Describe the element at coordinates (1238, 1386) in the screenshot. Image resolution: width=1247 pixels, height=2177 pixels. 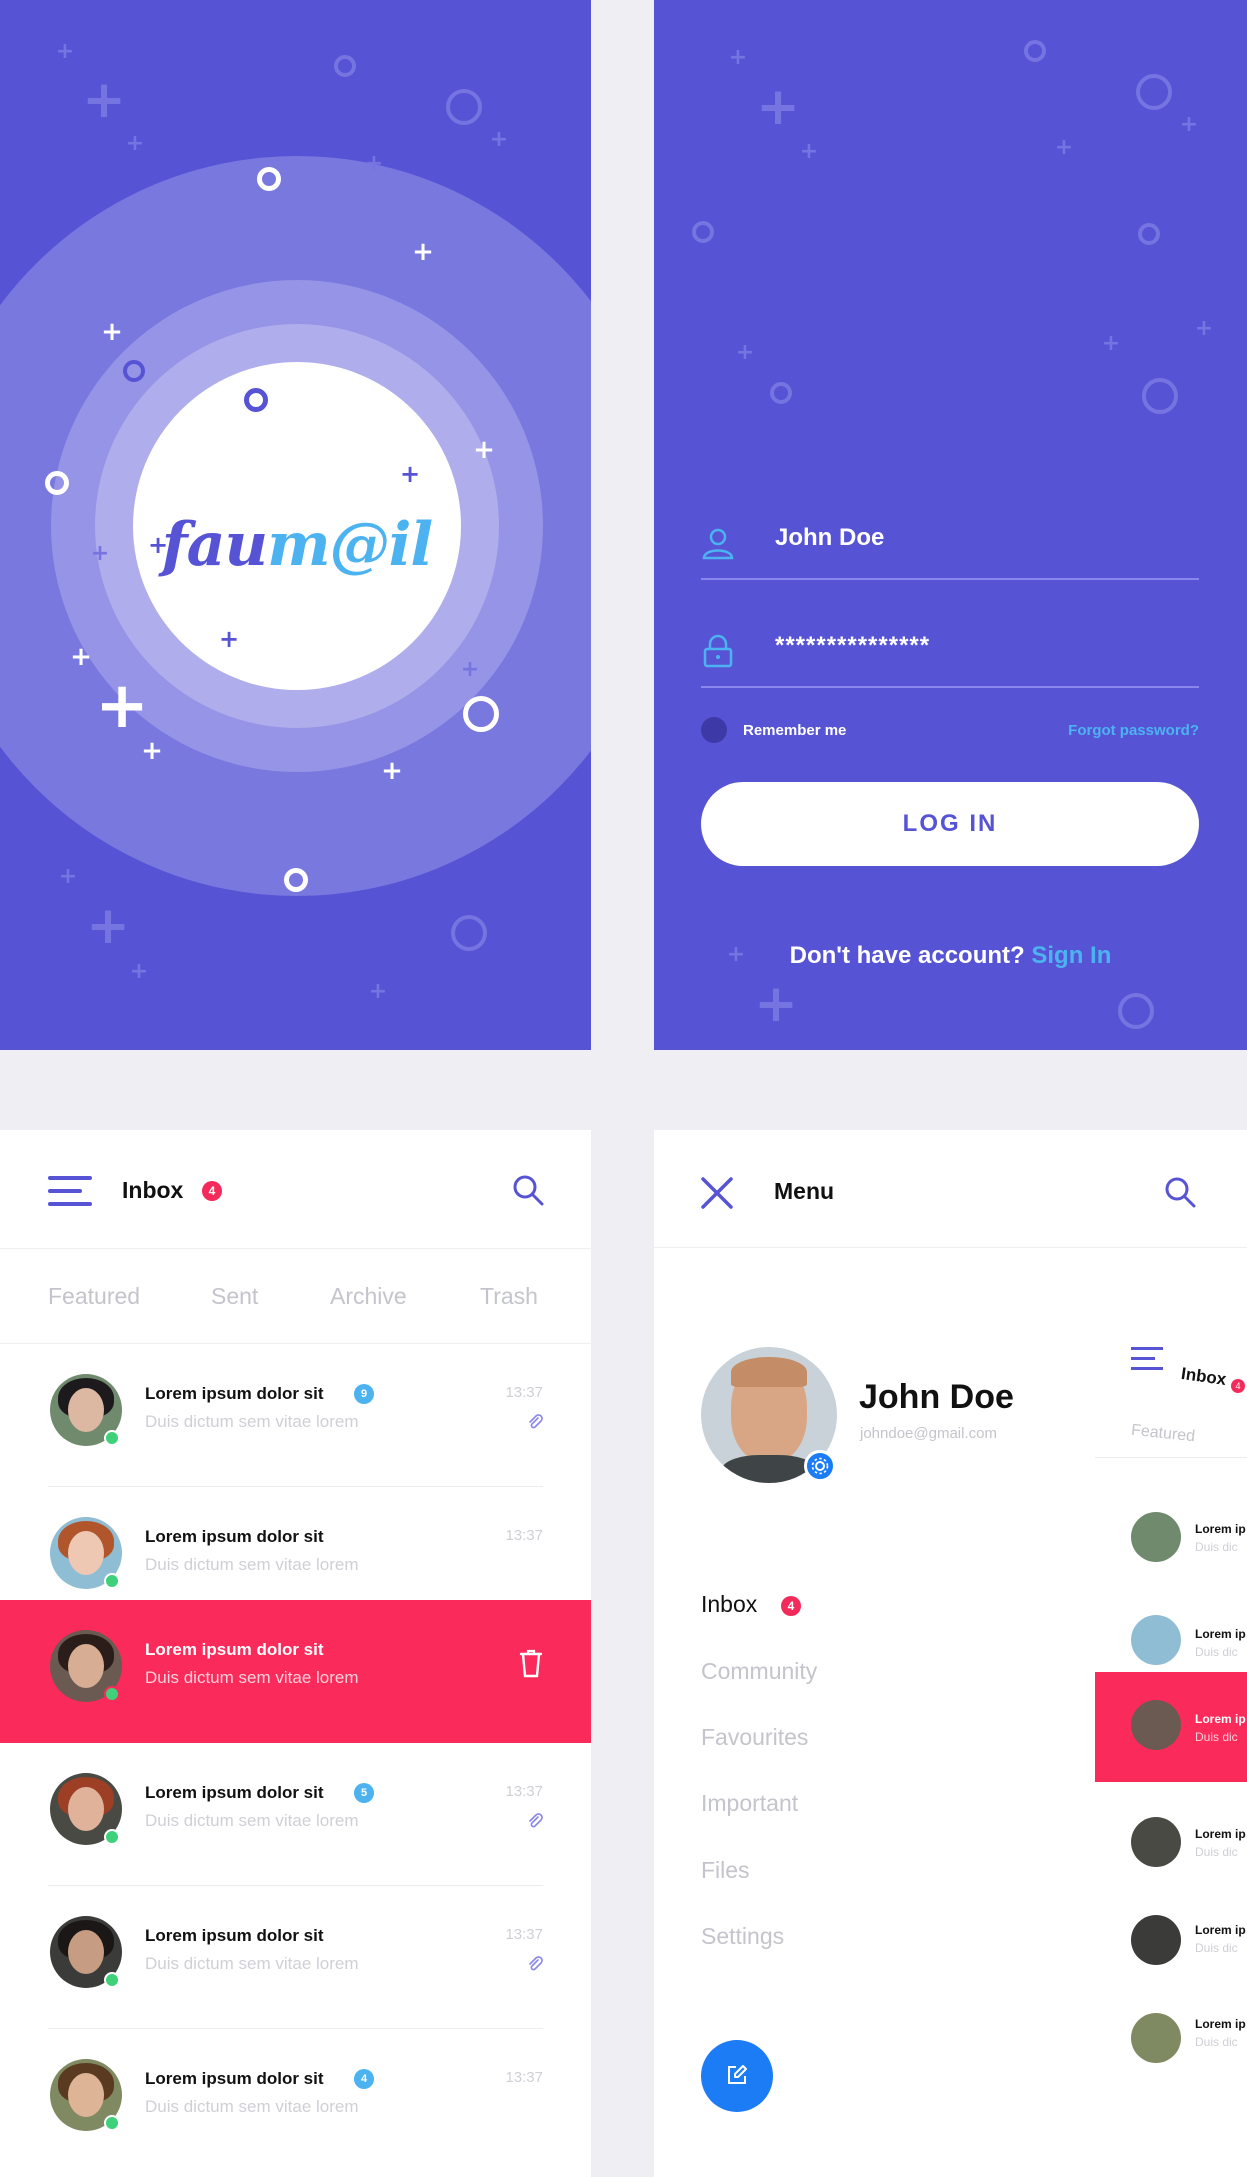
I see `preview-badge: 4` at that location.